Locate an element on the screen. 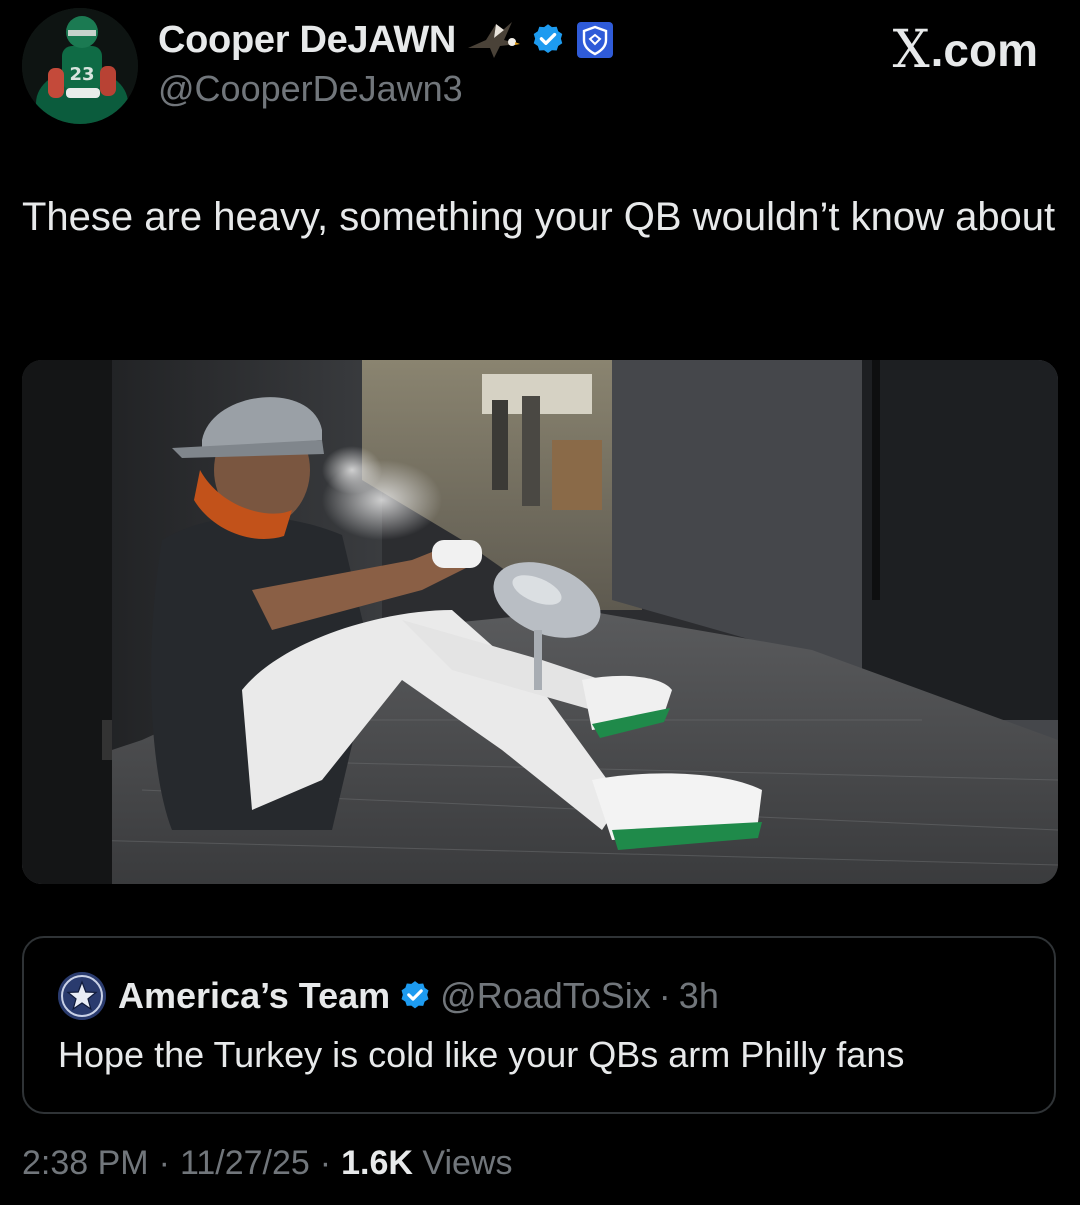 The image size is (1080, 1205). author-avatar: 23 is located at coordinates (80, 66).